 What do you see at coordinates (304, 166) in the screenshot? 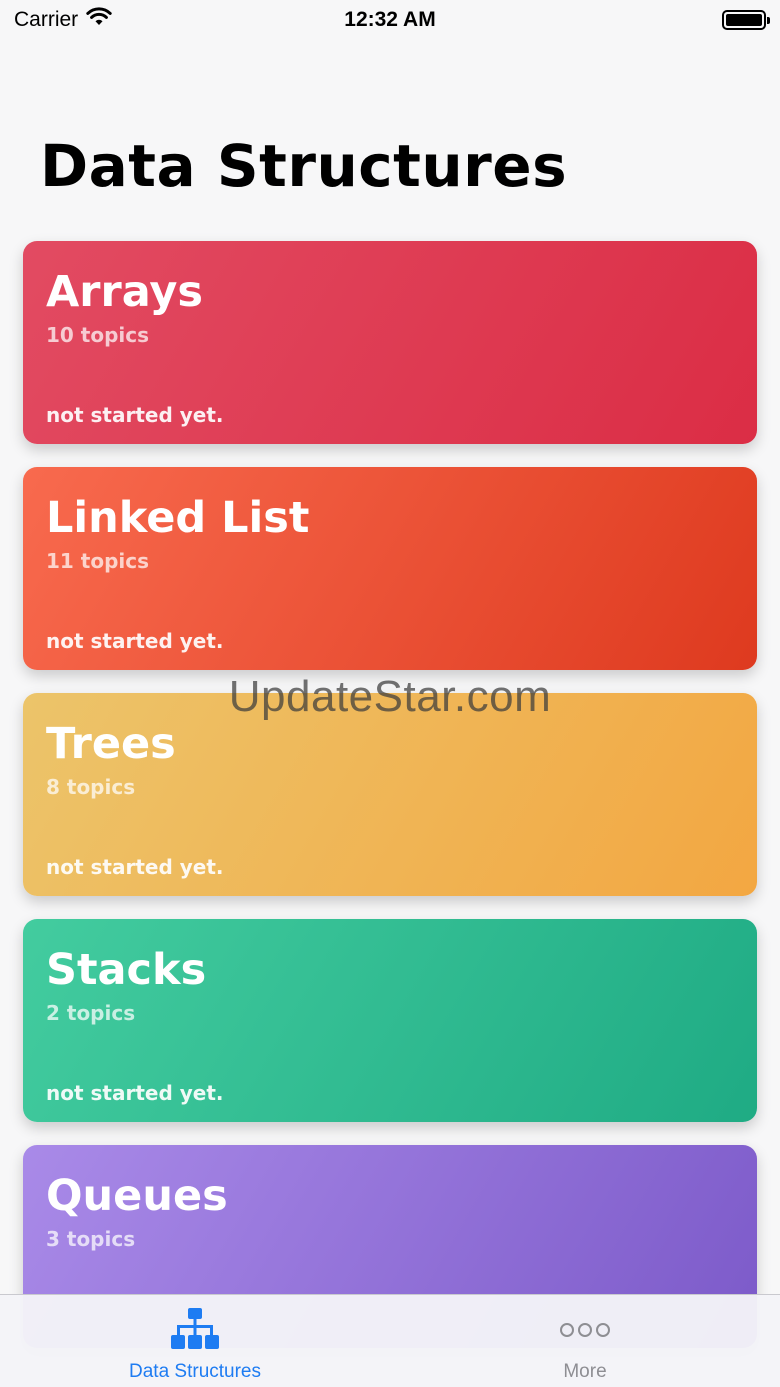
I see `page-title: Data Structures` at bounding box center [304, 166].